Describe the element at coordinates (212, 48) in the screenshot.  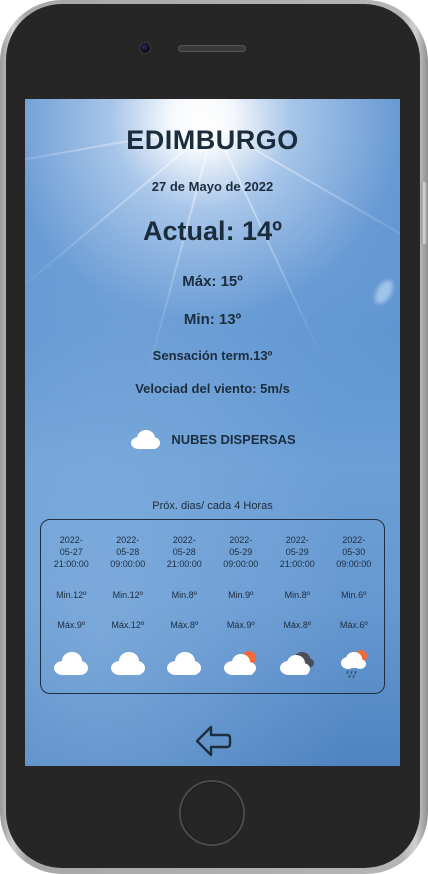
I see `speaker-grille` at that location.